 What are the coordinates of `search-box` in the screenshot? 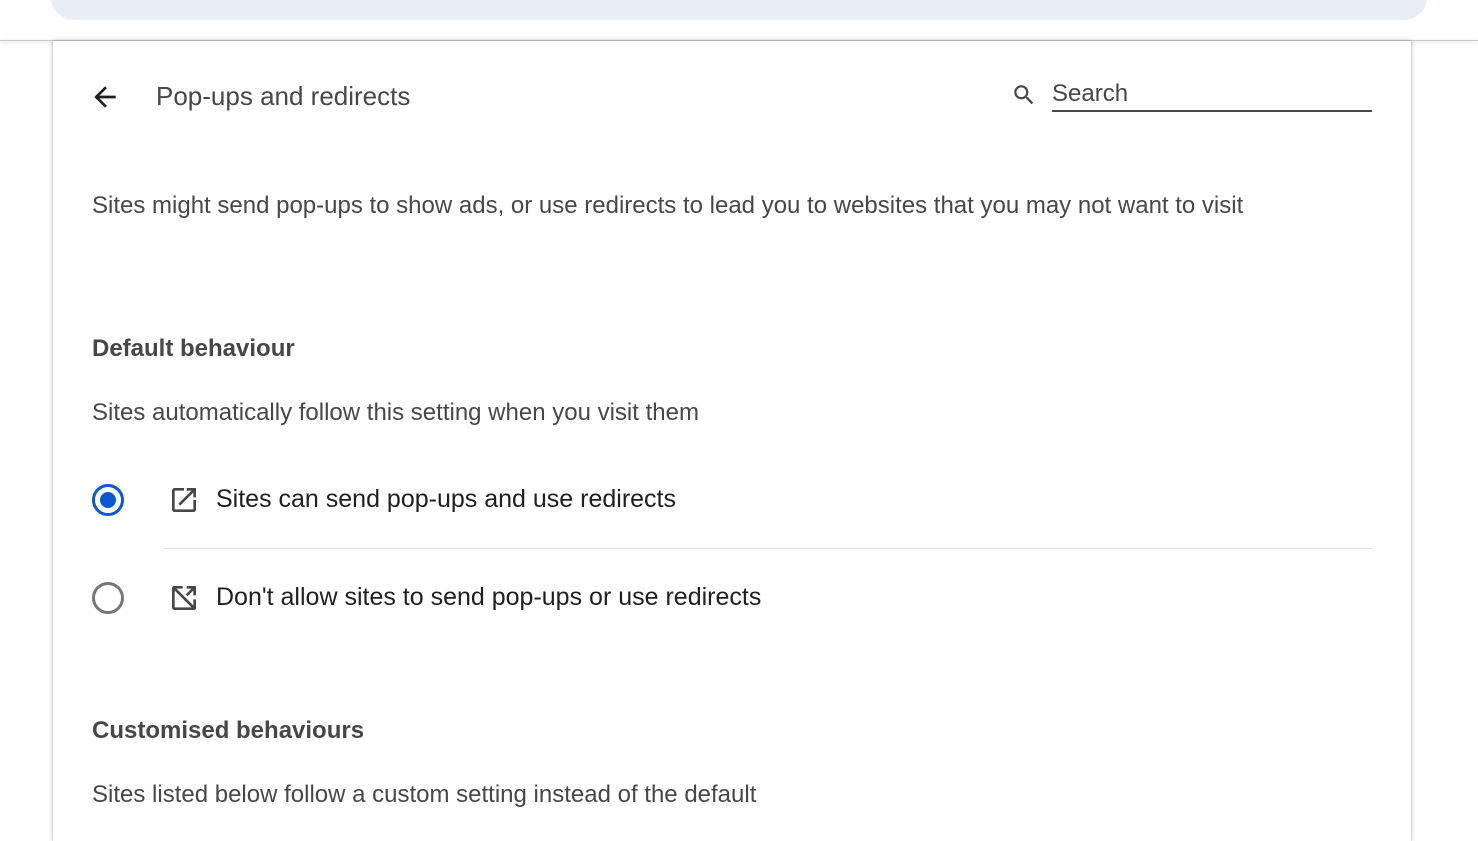 It's located at (1191, 95).